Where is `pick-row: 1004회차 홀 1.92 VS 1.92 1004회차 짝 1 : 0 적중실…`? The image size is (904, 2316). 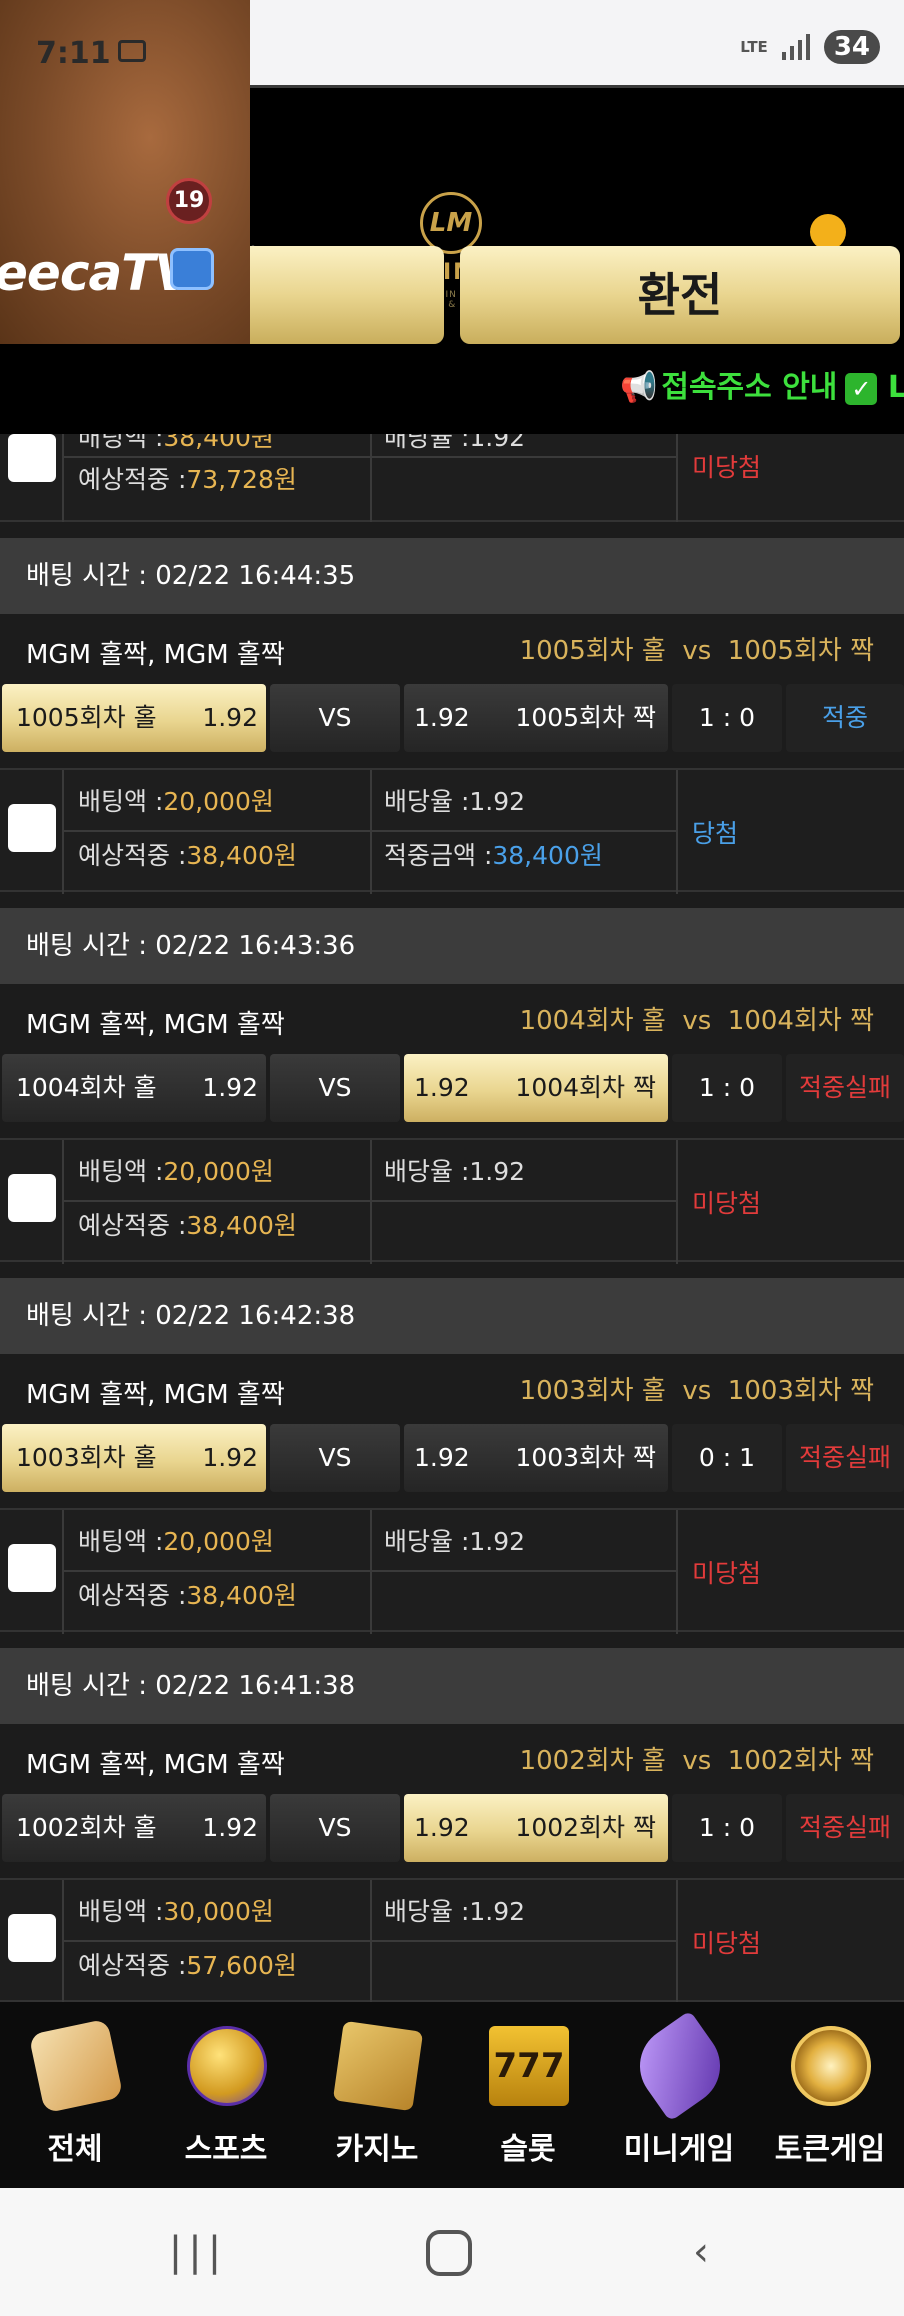
pick-row: 1004회차 홀 1.92 VS 1.92 1004회차 짝 1 : 0 적중실… is located at coordinates (452, 1089).